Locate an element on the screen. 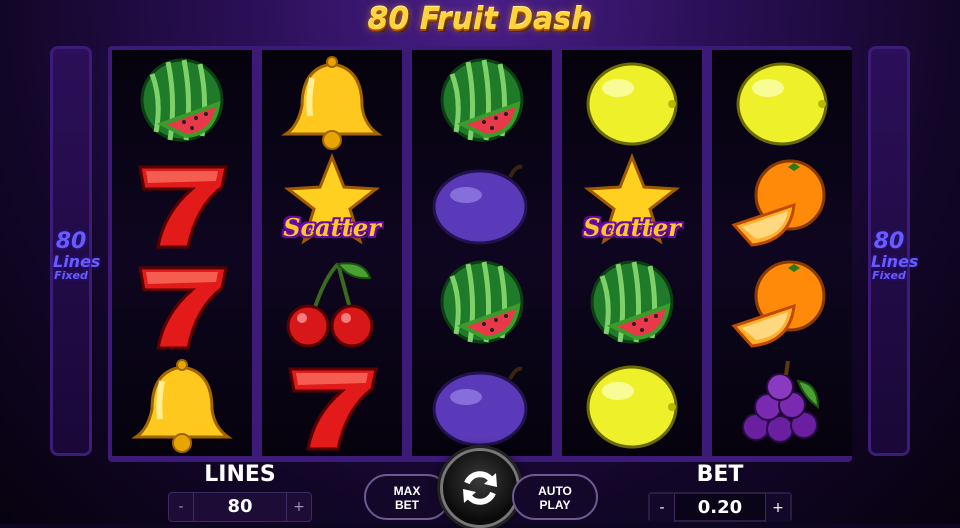  lines-fixed-panel-left: 80 Lines Fixed is located at coordinates (75, 251).